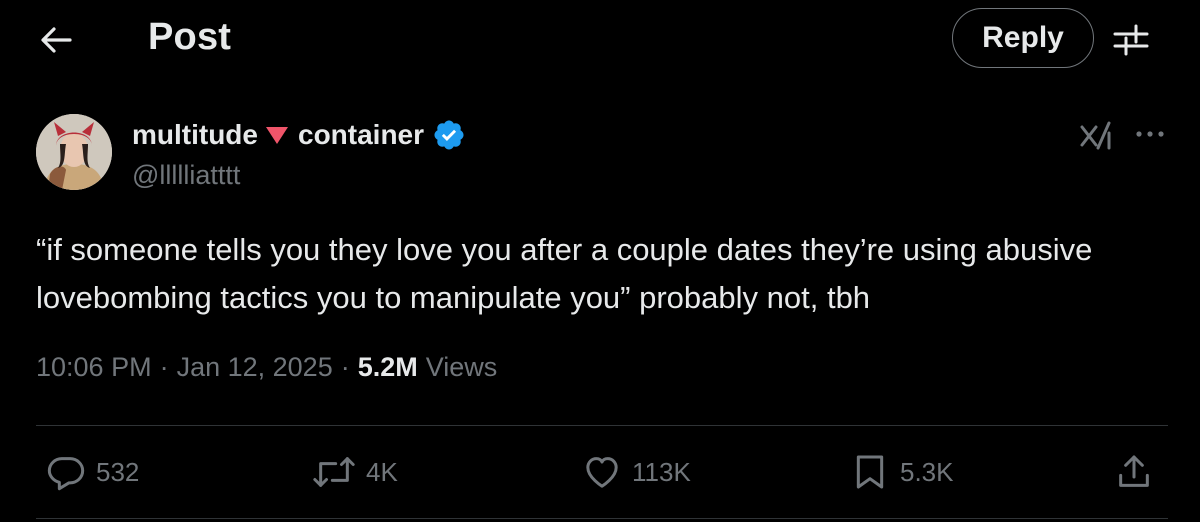  I want to click on author-name-part1: multitude, so click(195, 134).